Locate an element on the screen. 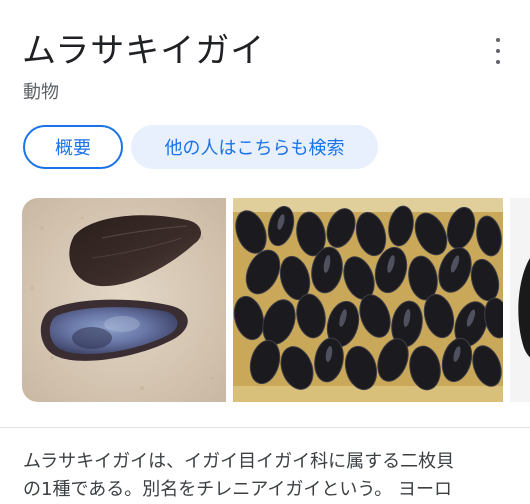  chip-people-also-search-label: 他の人はこちらも検索 is located at coordinates (254, 148).